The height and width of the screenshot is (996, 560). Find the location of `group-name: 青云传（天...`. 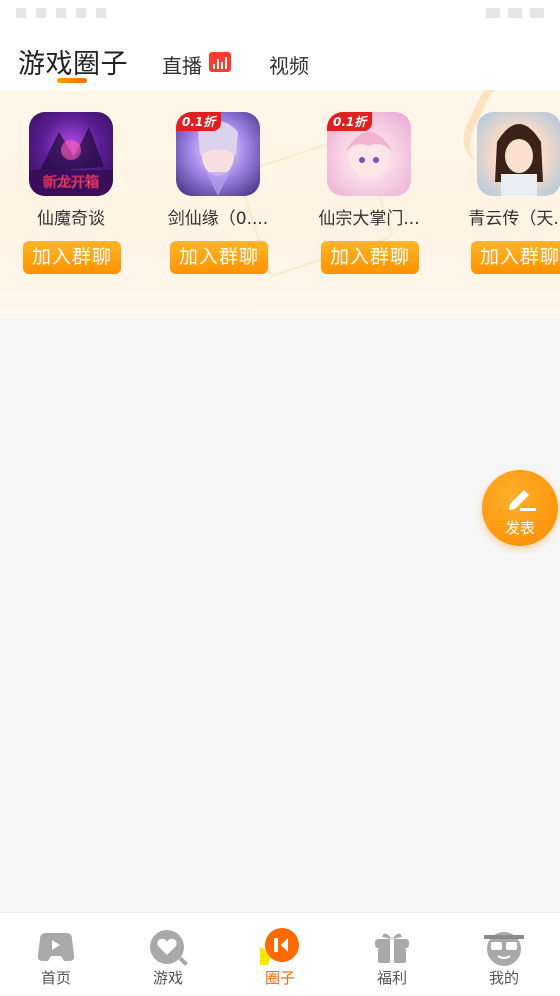

group-name: 青云传（天... is located at coordinates (514, 219).